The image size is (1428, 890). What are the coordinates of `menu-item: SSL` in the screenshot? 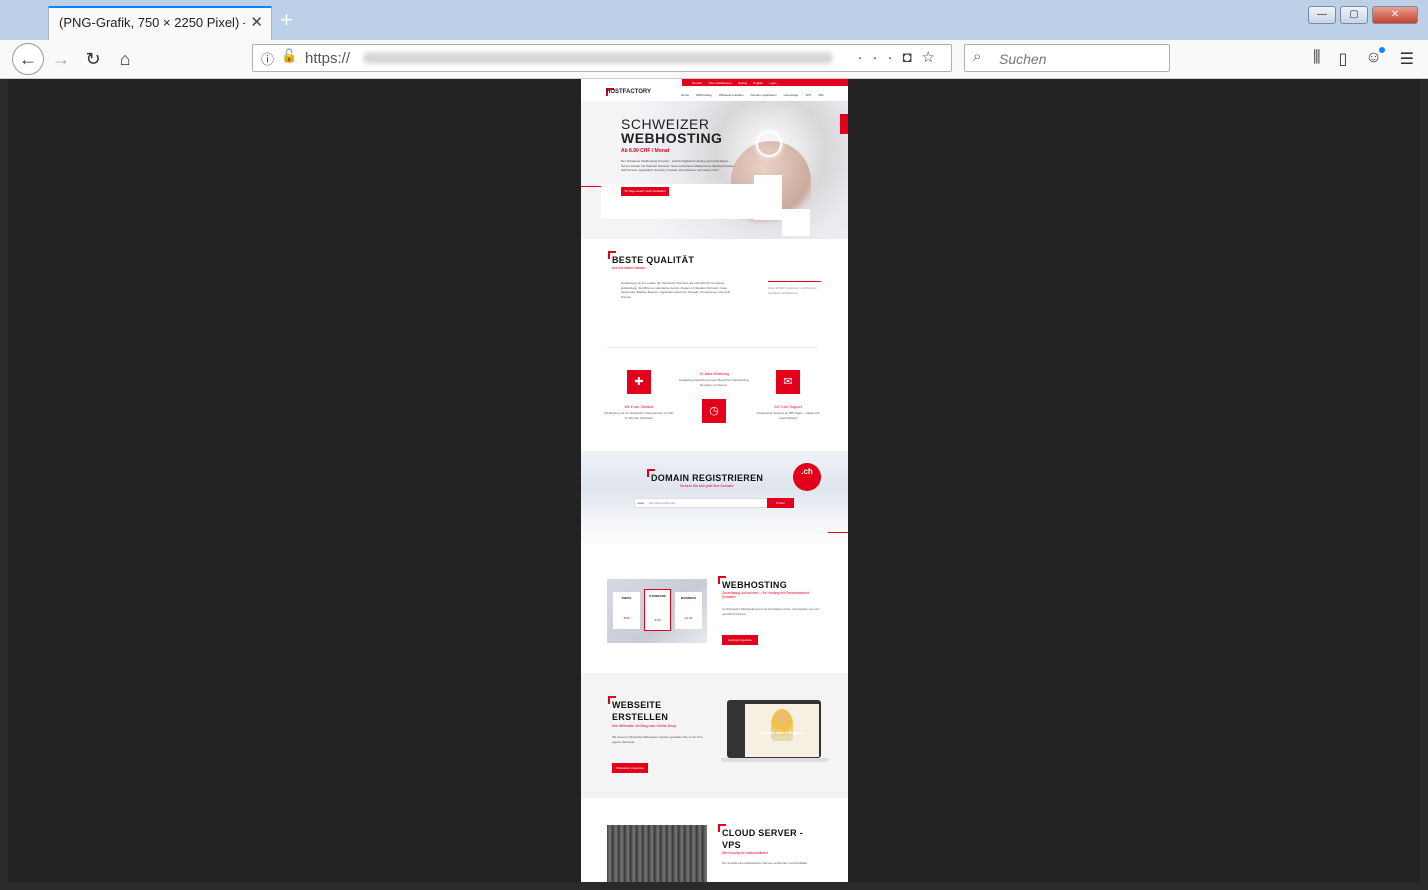 It's located at (821, 95).